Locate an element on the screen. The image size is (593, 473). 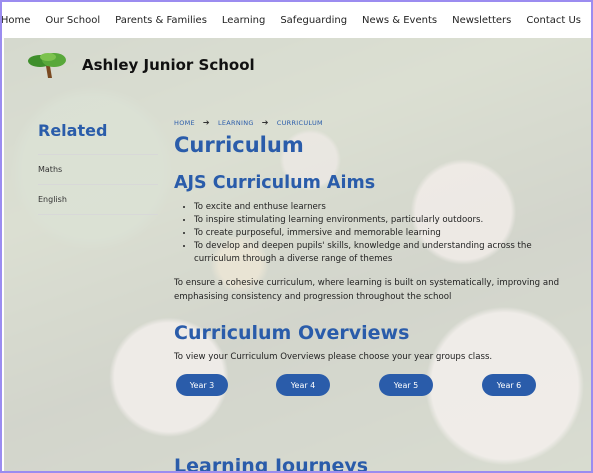
related-sidebar: Related Maths English is located at coordinates (98, 168).